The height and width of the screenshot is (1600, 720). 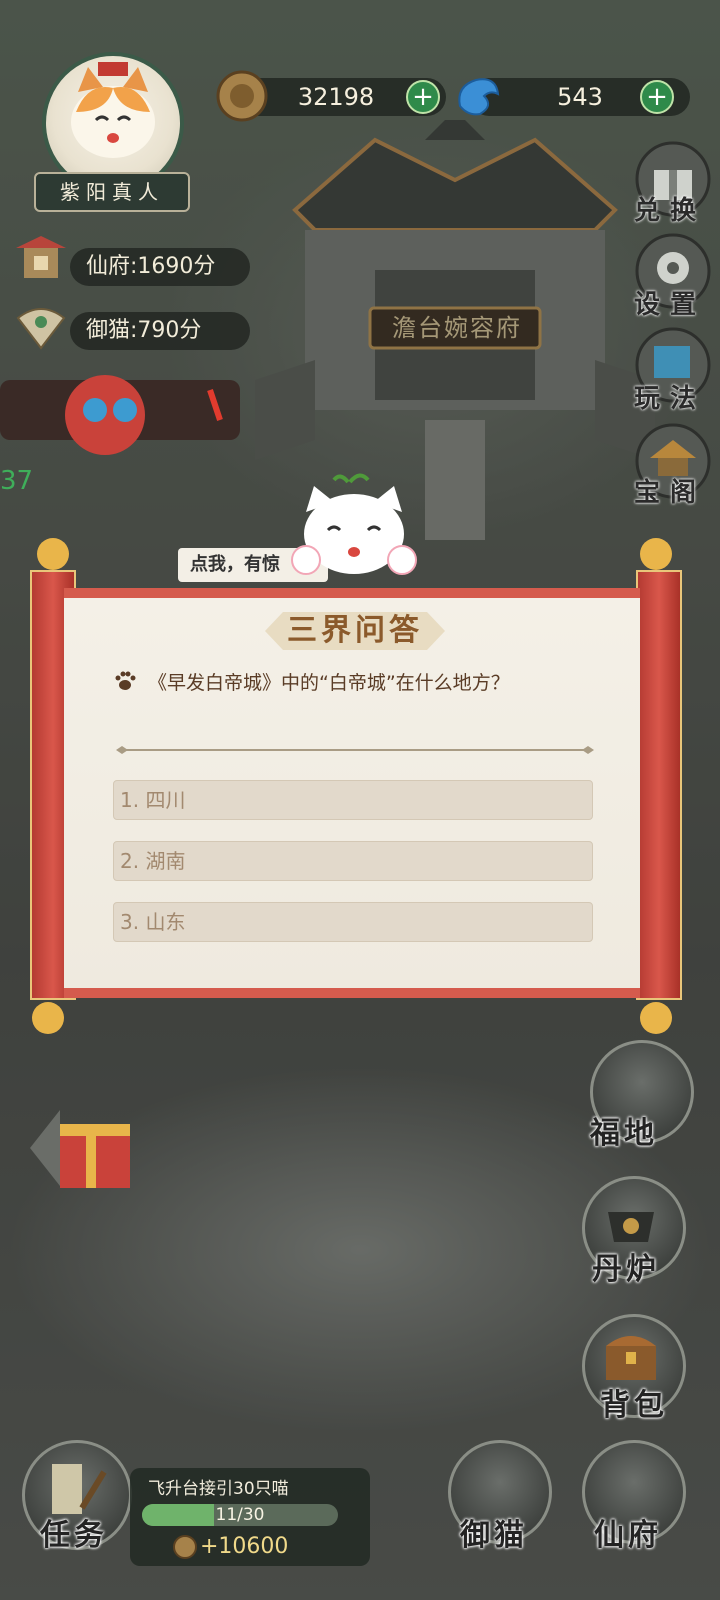 I want to click on exchange-label: 兑换, so click(x=670, y=208).